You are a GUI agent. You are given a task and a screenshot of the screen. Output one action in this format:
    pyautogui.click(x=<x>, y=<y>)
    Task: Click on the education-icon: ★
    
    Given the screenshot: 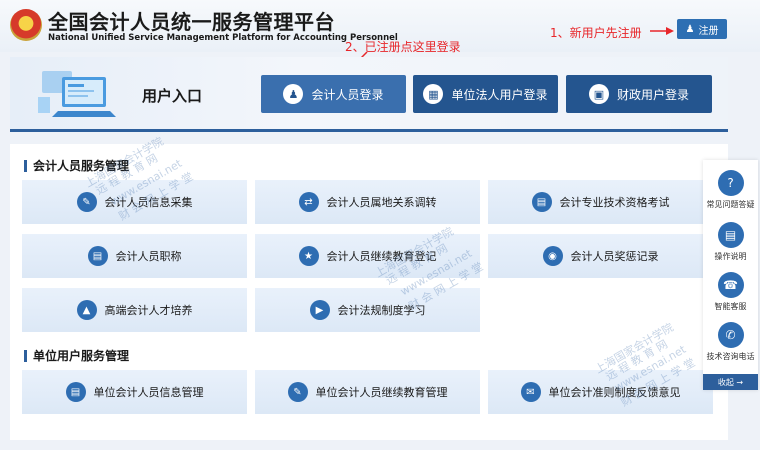 What is the action you would take?
    pyautogui.click(x=308, y=256)
    